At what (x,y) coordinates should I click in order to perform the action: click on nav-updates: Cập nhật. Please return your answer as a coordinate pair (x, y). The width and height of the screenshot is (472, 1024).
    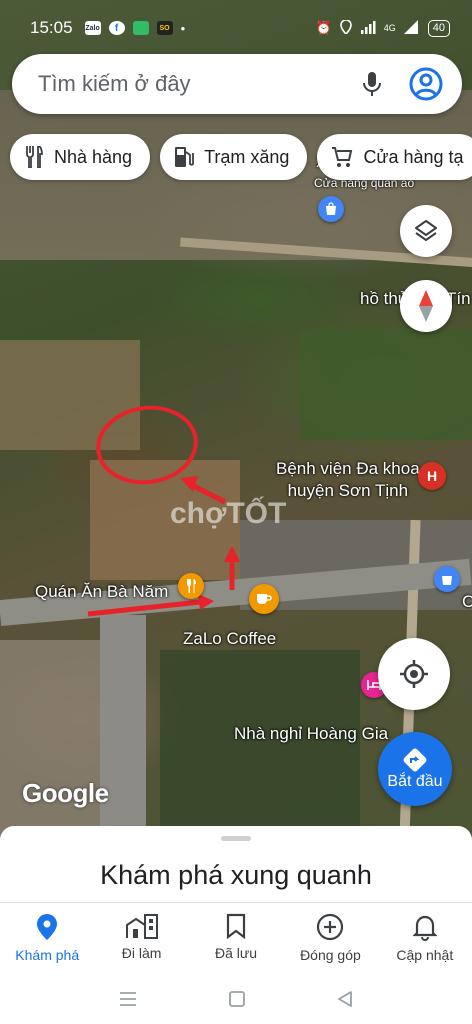
    Looking at the image, I should click on (425, 938).